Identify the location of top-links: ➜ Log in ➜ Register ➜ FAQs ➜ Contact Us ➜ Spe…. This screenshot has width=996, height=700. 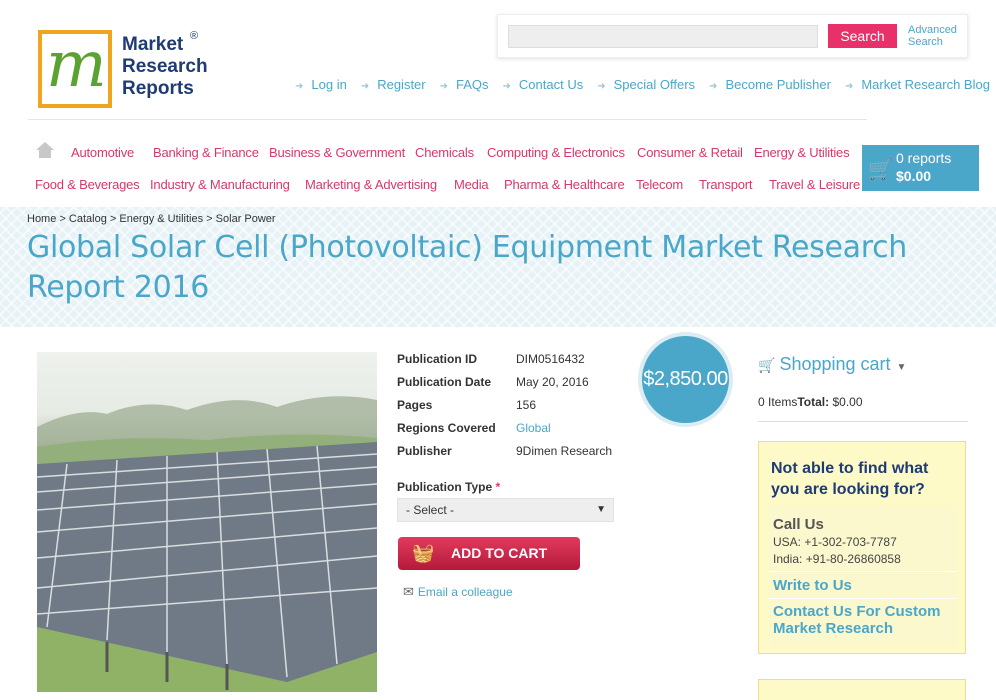
(645, 84).